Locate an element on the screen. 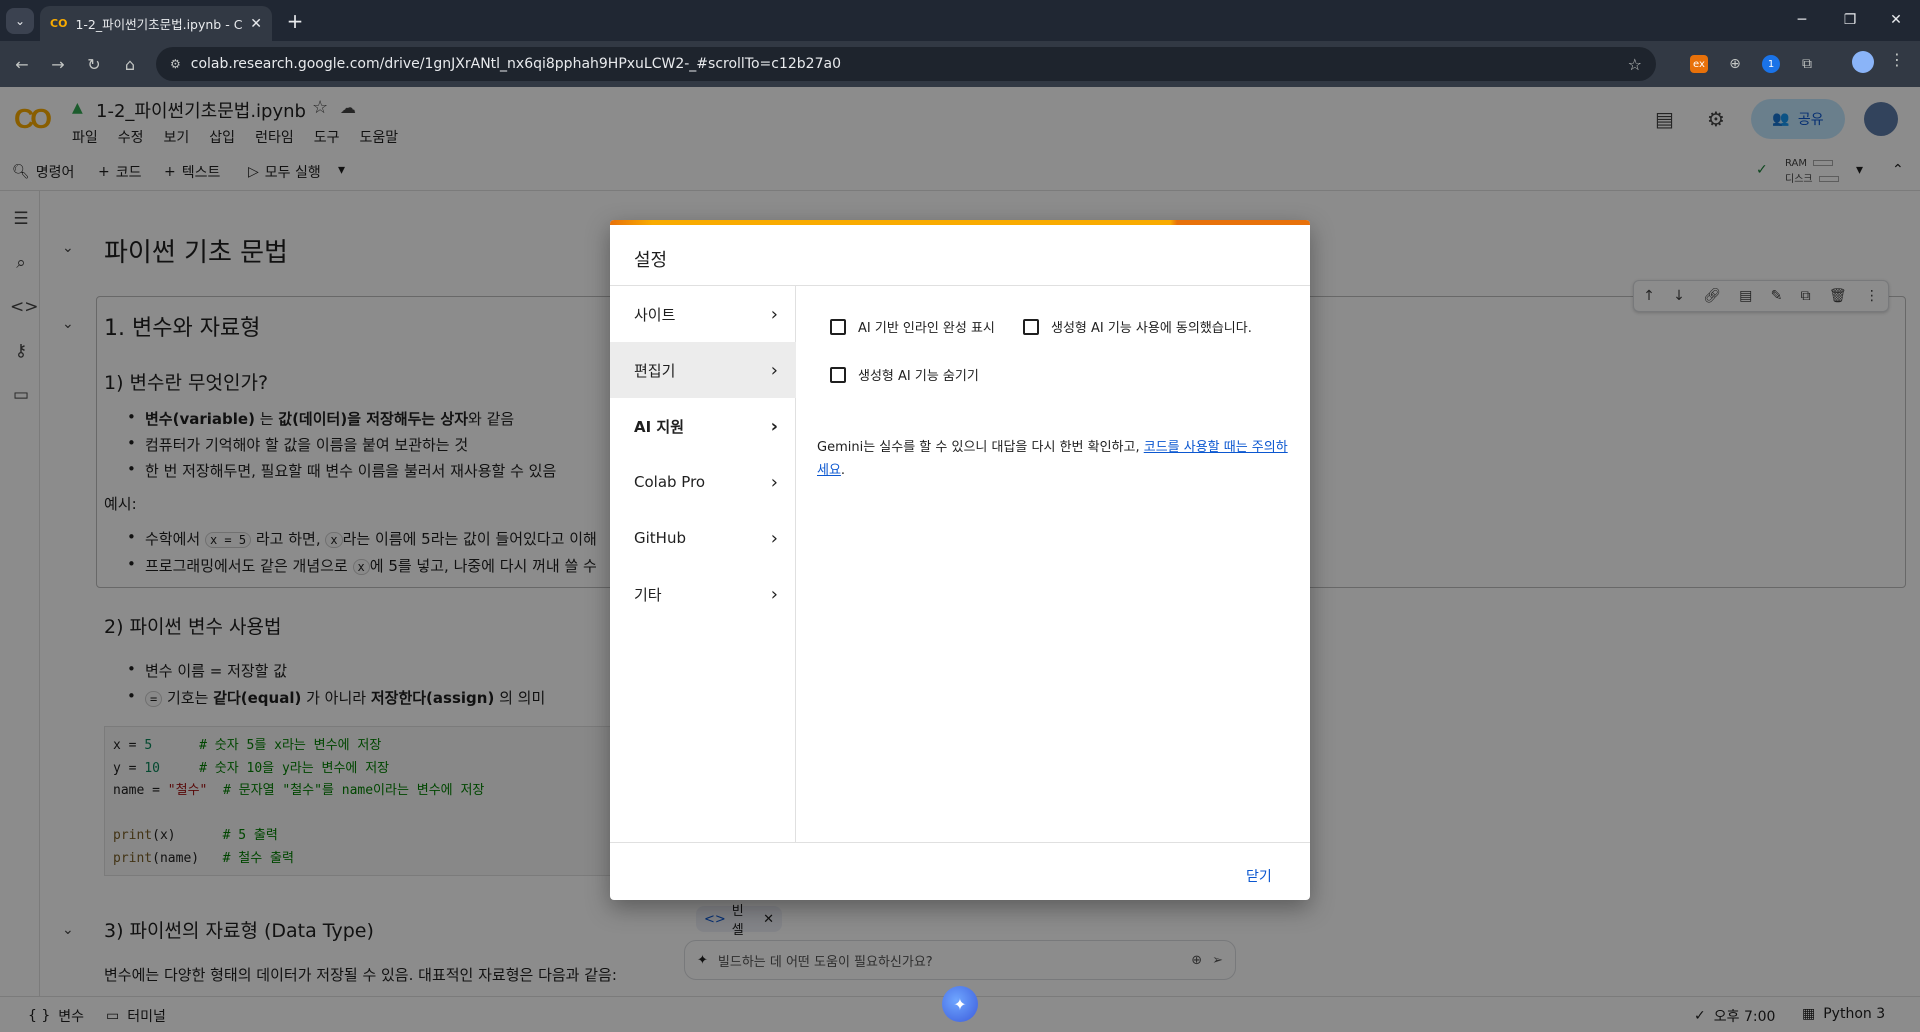  browser-tab-active: CO 1-2_파이썬기초문법.ipynb - Co ✕ is located at coordinates (156, 23).